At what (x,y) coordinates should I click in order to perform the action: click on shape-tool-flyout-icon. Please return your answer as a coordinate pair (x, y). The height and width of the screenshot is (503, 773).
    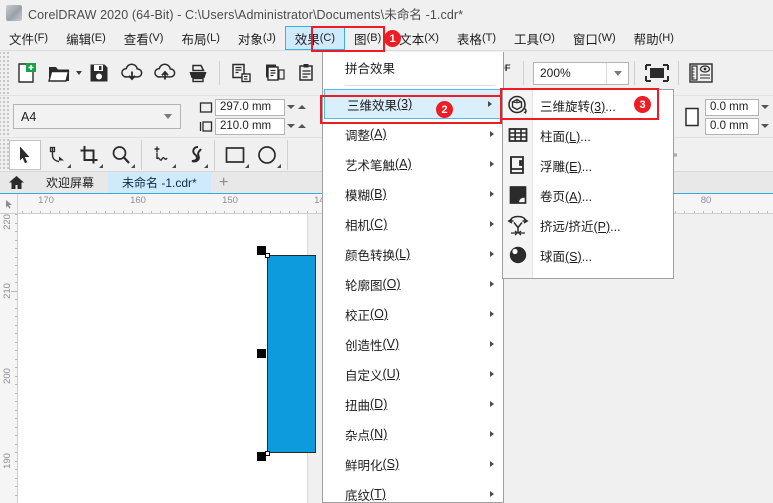
    Looking at the image, I should click on (69, 165).